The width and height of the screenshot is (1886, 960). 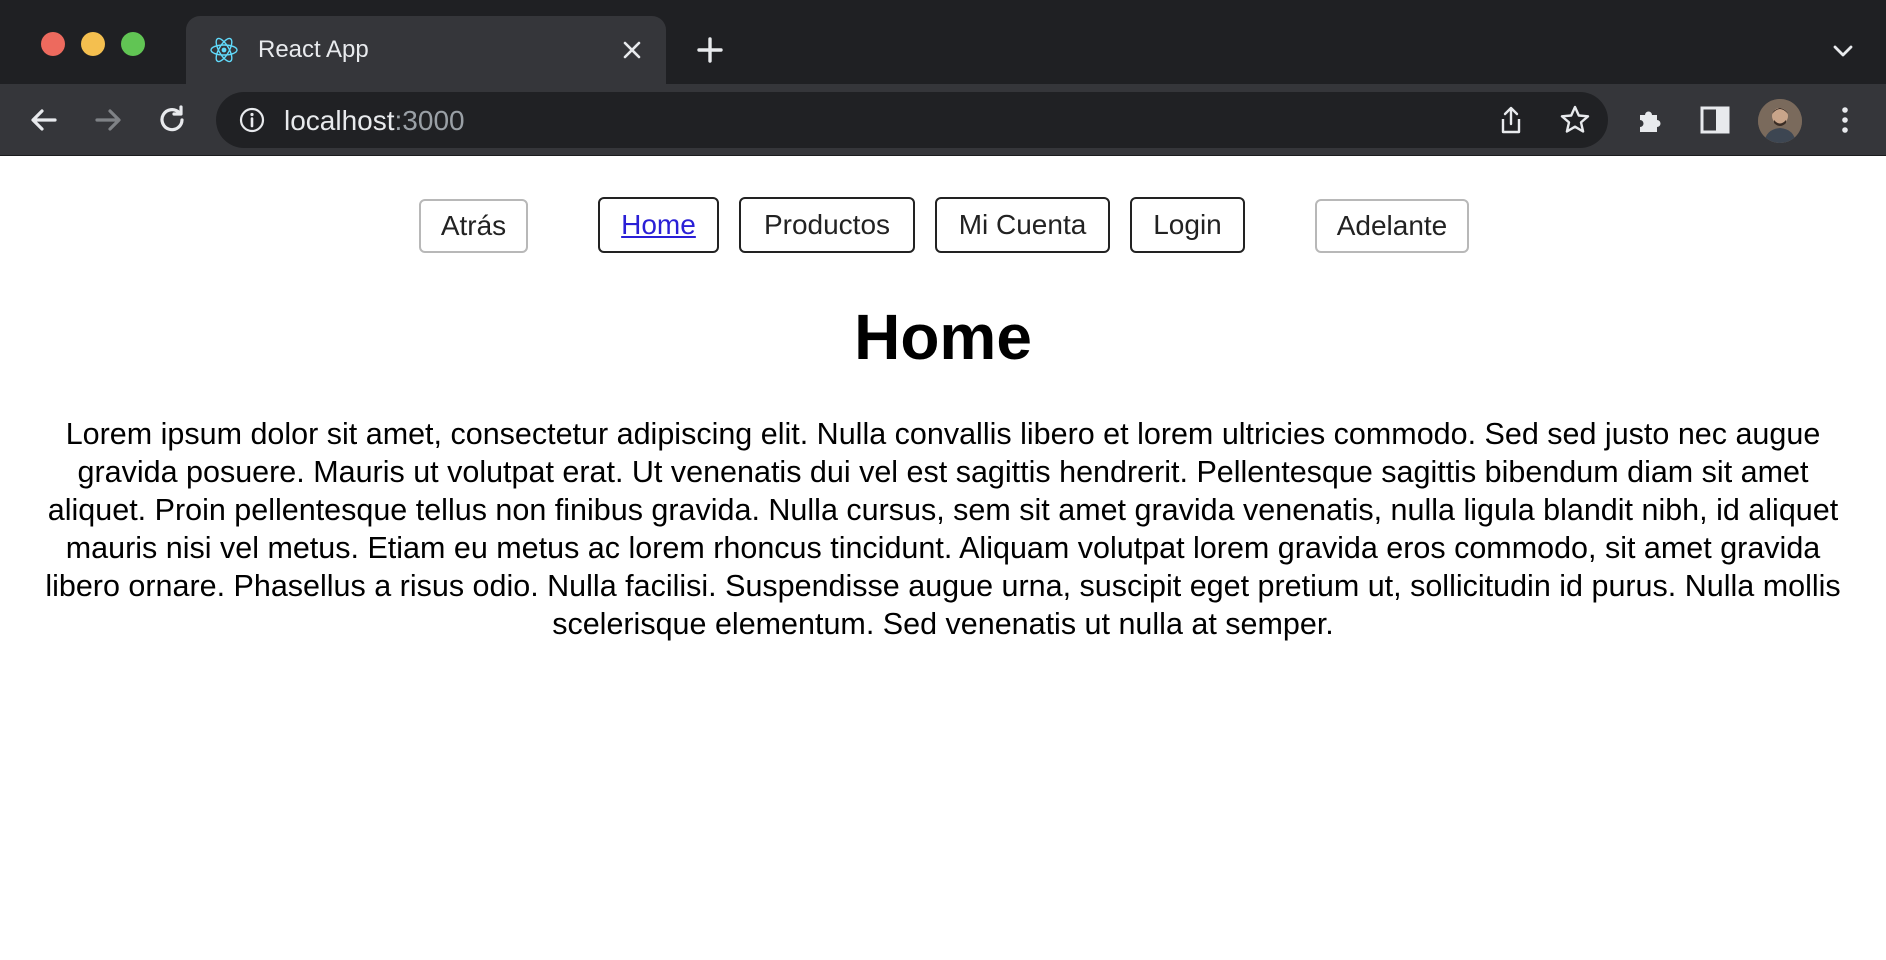 I want to click on page-title: Home, so click(x=943, y=337).